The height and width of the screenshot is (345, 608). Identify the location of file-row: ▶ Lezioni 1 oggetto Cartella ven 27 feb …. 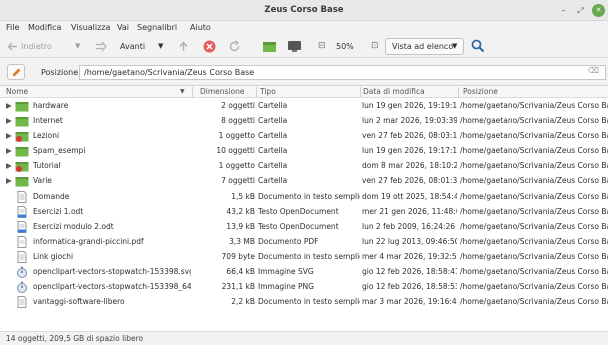
(304, 136).